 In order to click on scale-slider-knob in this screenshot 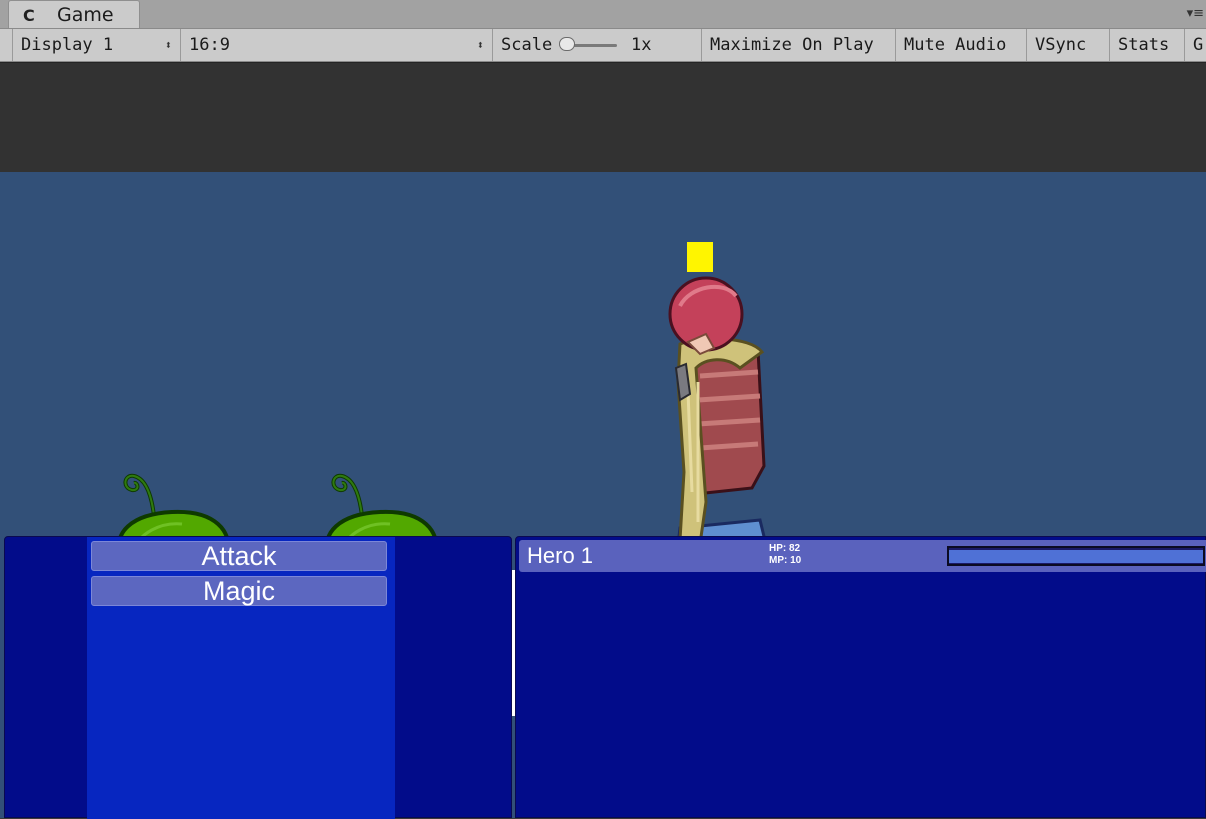, I will do `click(567, 44)`.